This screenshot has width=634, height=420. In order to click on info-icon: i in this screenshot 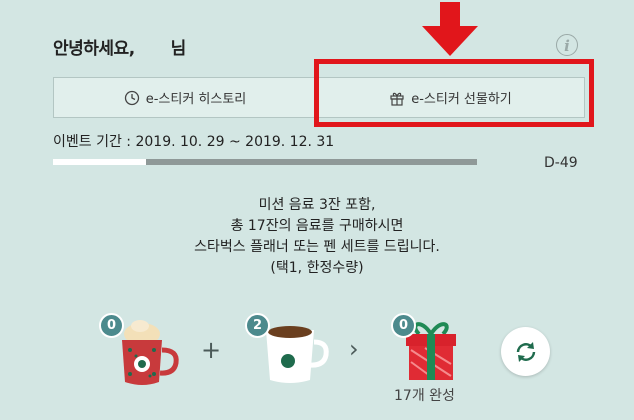, I will do `click(567, 45)`.